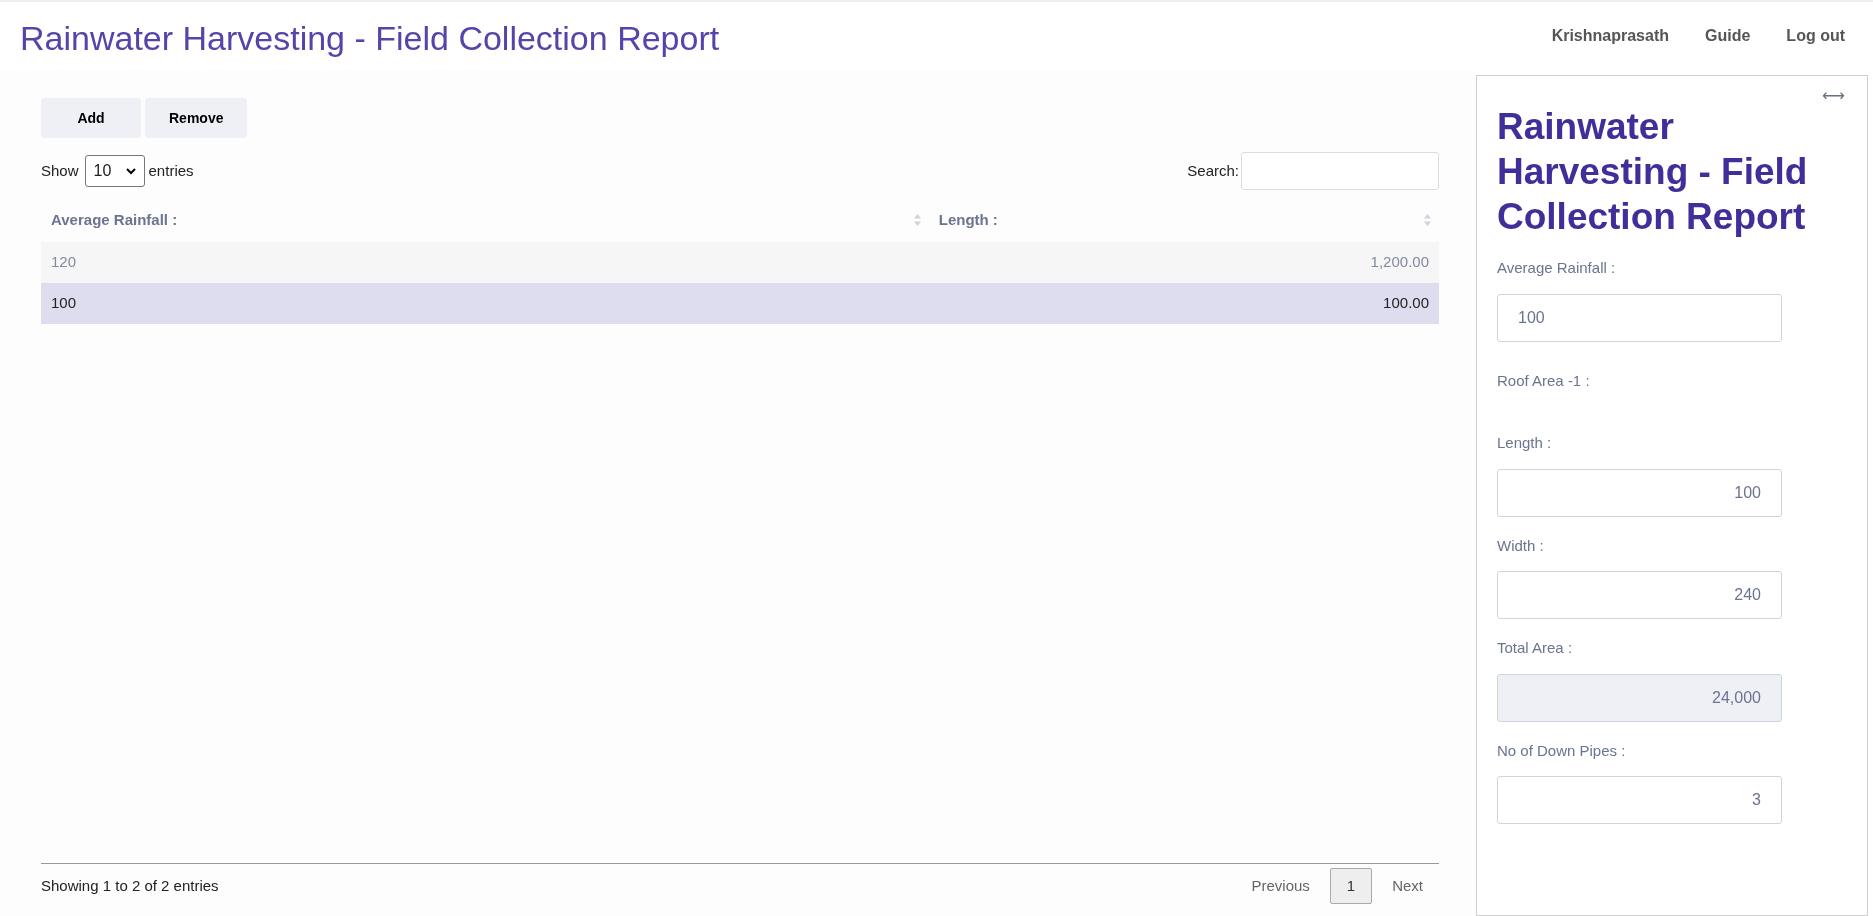  Describe the element at coordinates (1653, 172) in the screenshot. I see `panel-title: Rainwater Harvesting - Field Collection Report` at that location.